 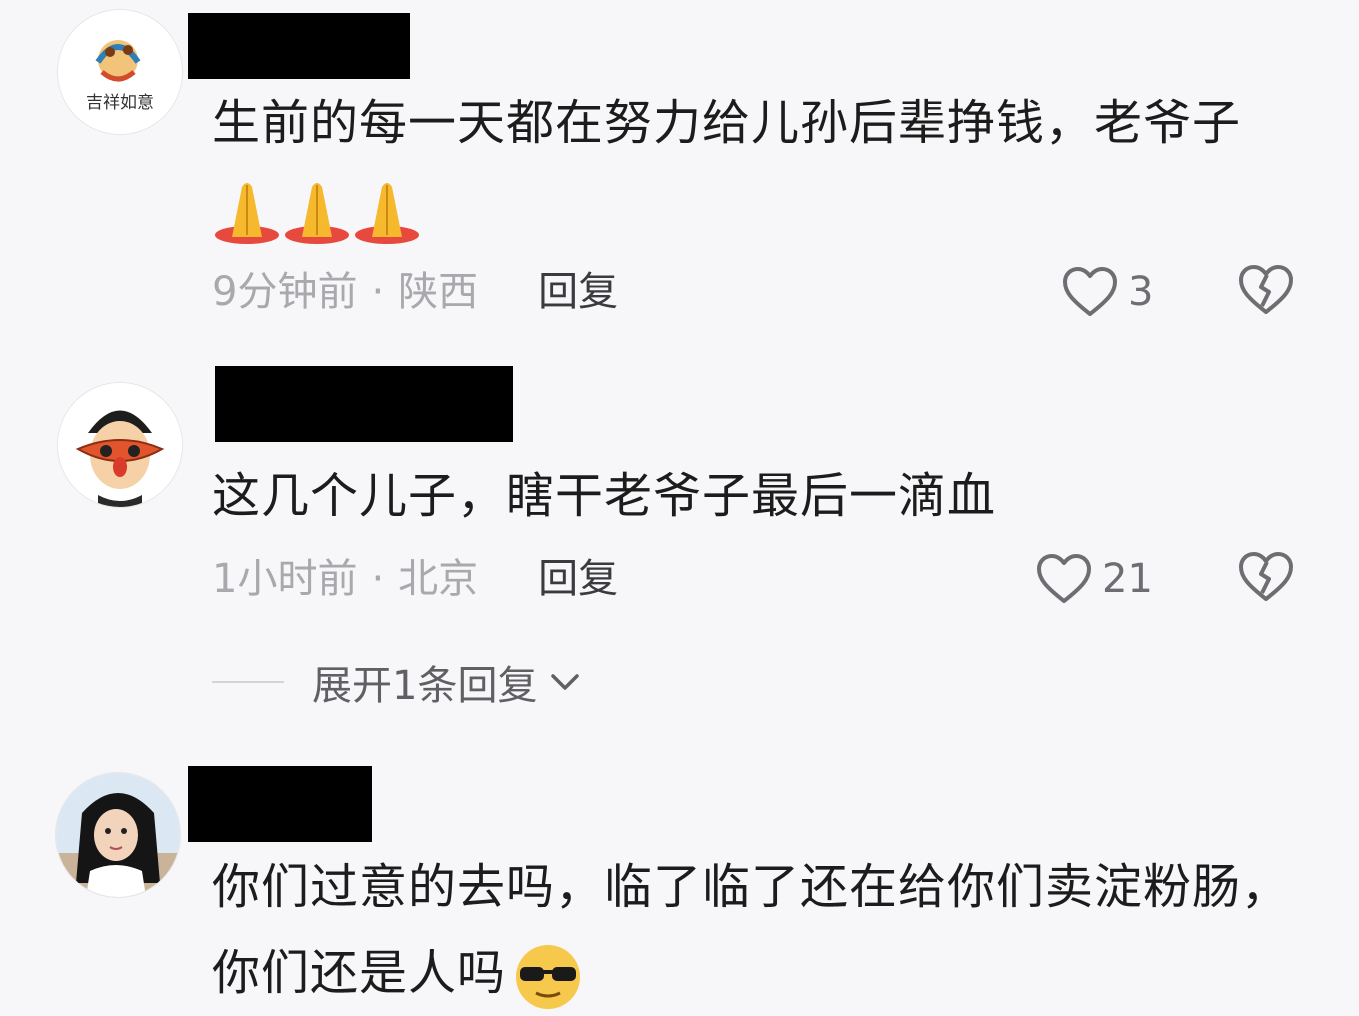 I want to click on avatar: 吉祥如意, so click(x=120, y=72).